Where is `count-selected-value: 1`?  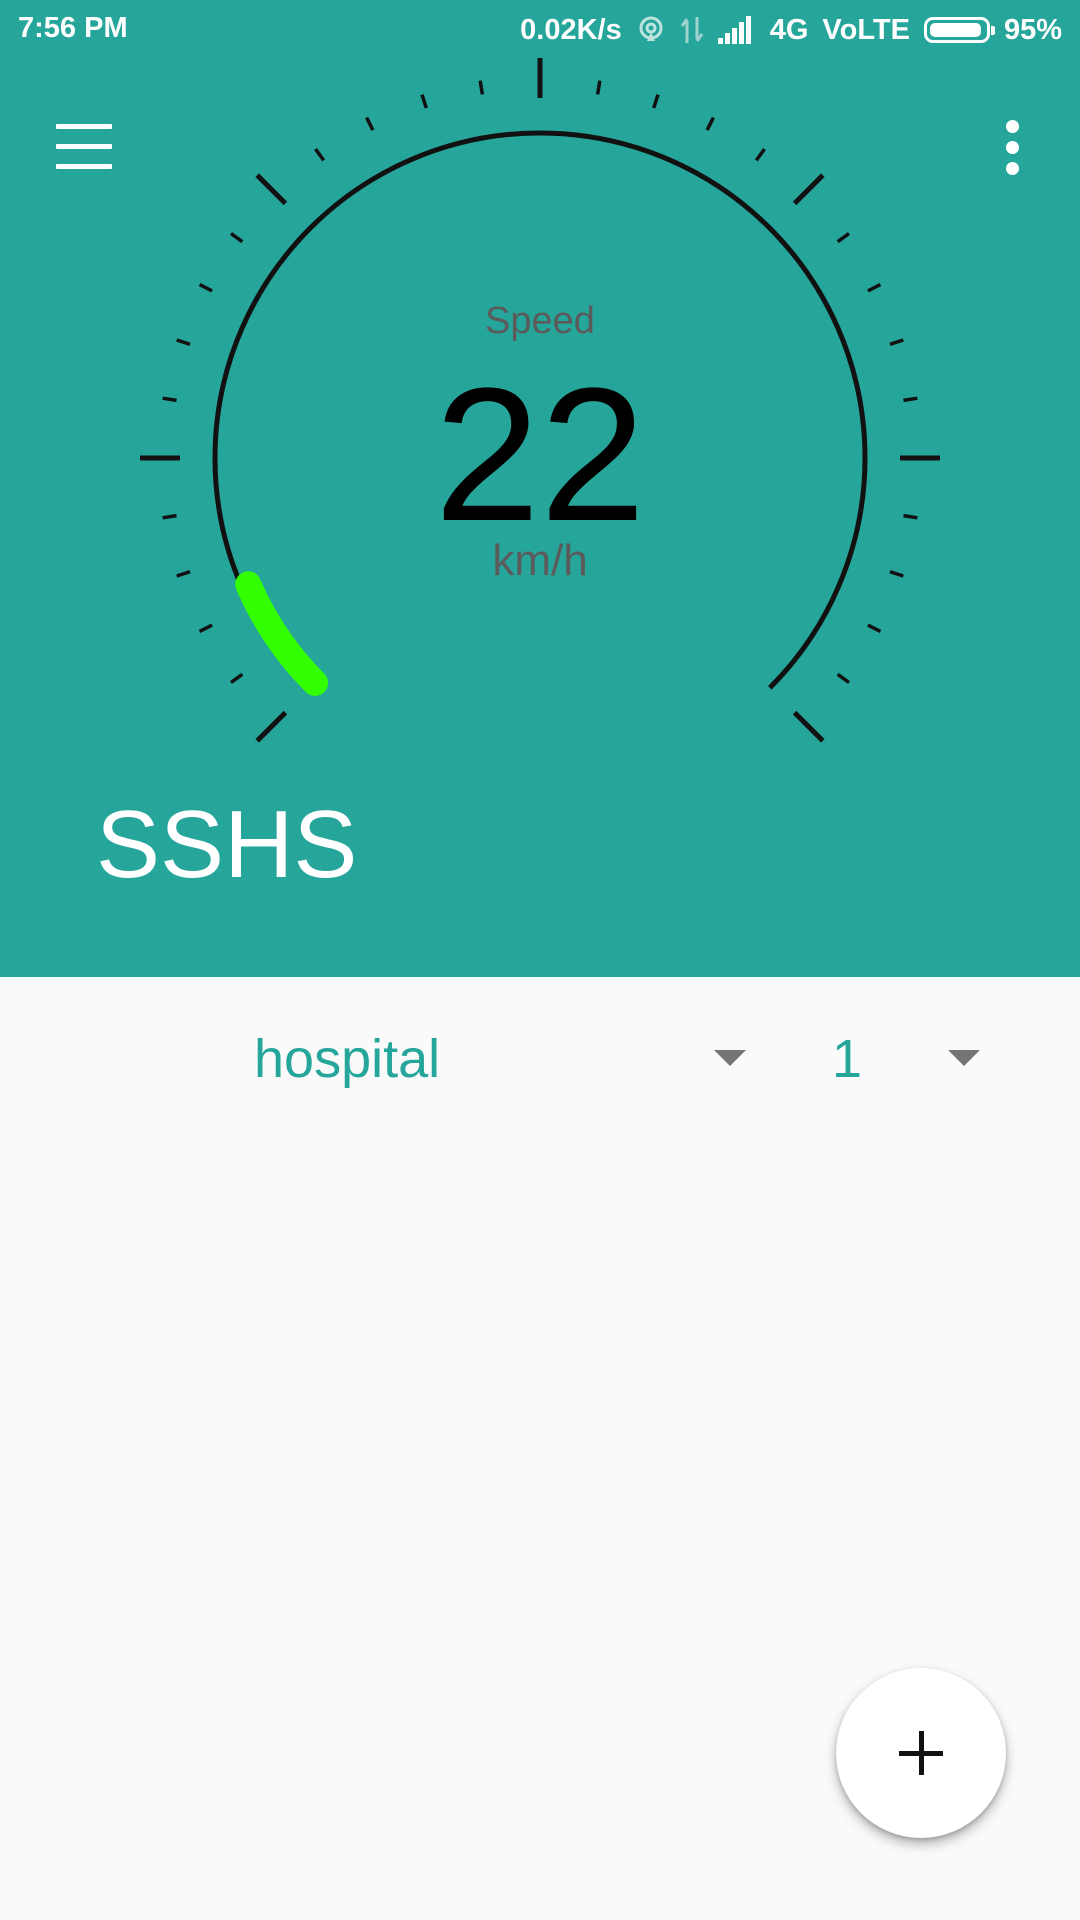 count-selected-value: 1 is located at coordinates (847, 1059).